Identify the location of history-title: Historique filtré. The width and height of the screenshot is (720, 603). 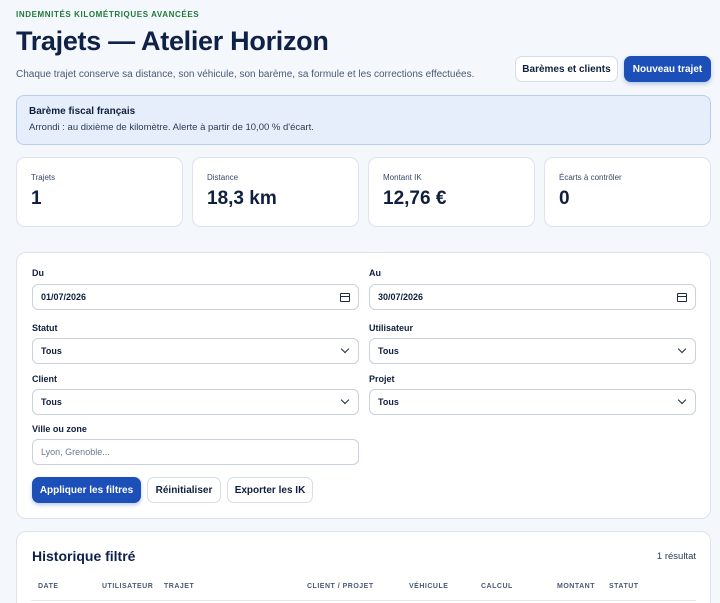
(84, 556).